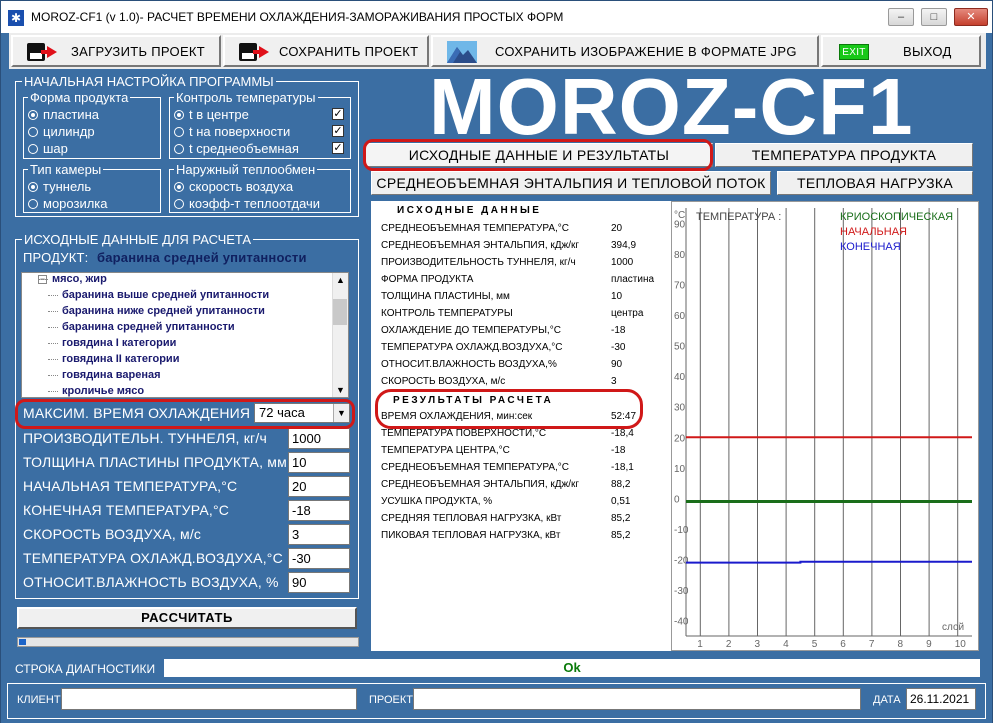  What do you see at coordinates (61, 131) in the screenshot?
I see `shape-option-cylinder: цилиндр` at bounding box center [61, 131].